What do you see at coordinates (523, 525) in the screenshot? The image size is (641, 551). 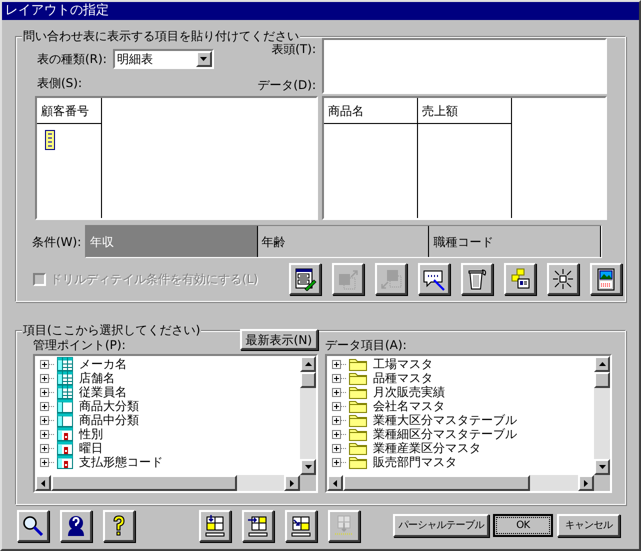 I see `dialog-button: OK` at bounding box center [523, 525].